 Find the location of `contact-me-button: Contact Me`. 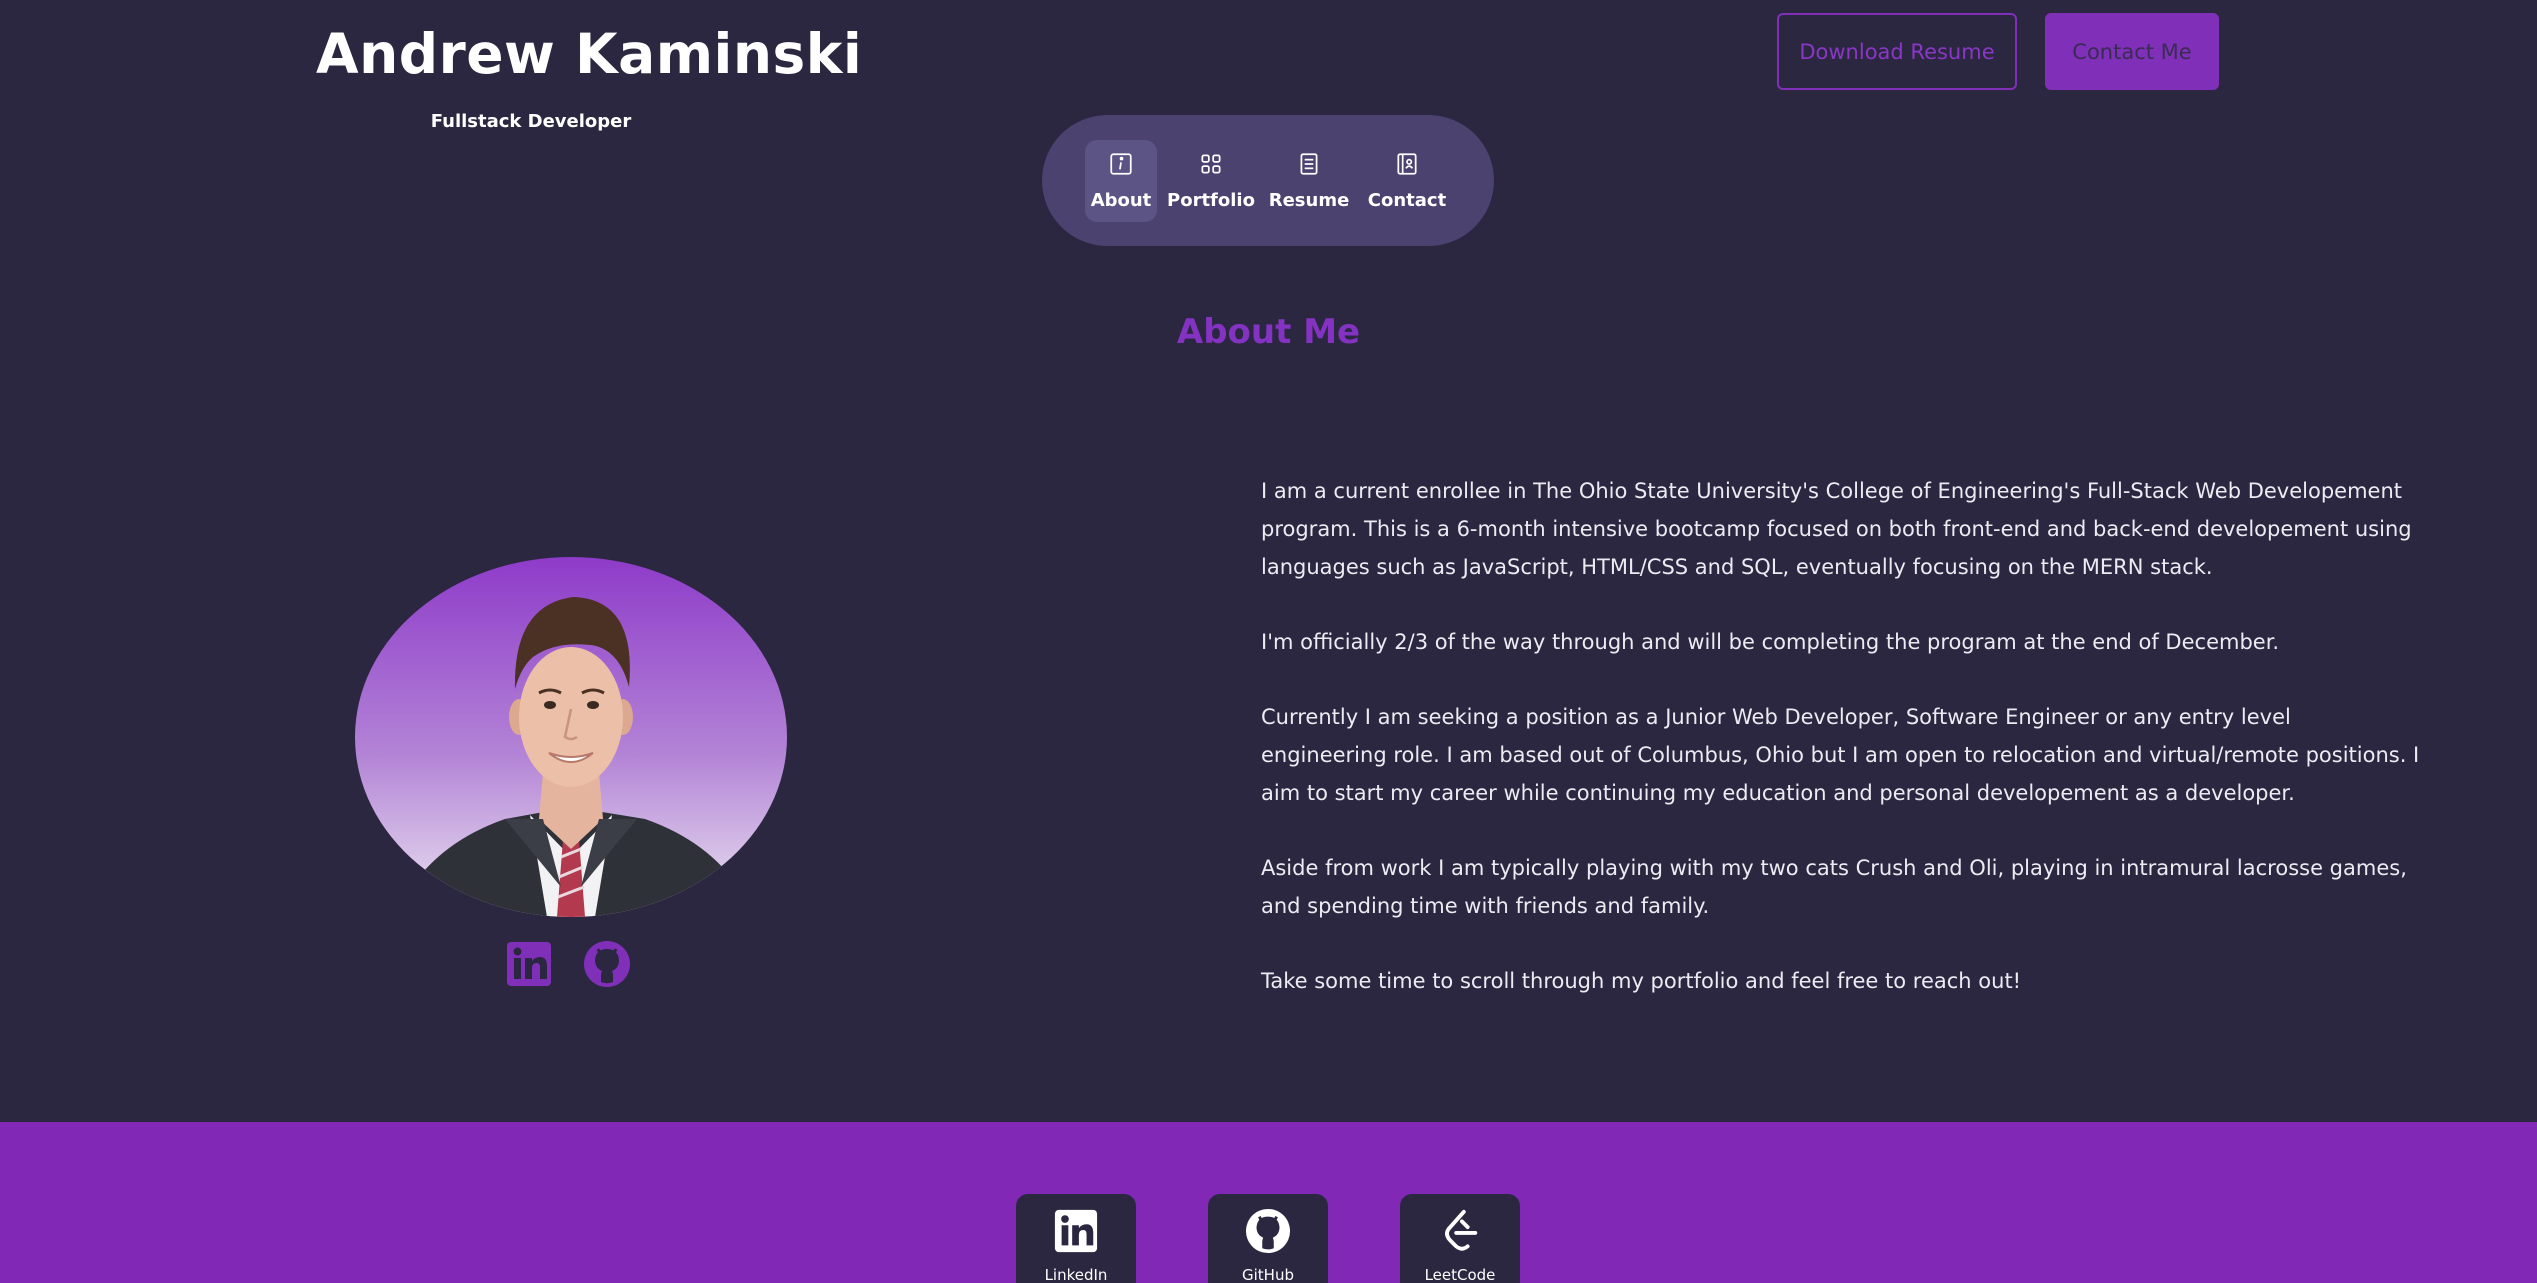

contact-me-button: Contact Me is located at coordinates (2132, 51).